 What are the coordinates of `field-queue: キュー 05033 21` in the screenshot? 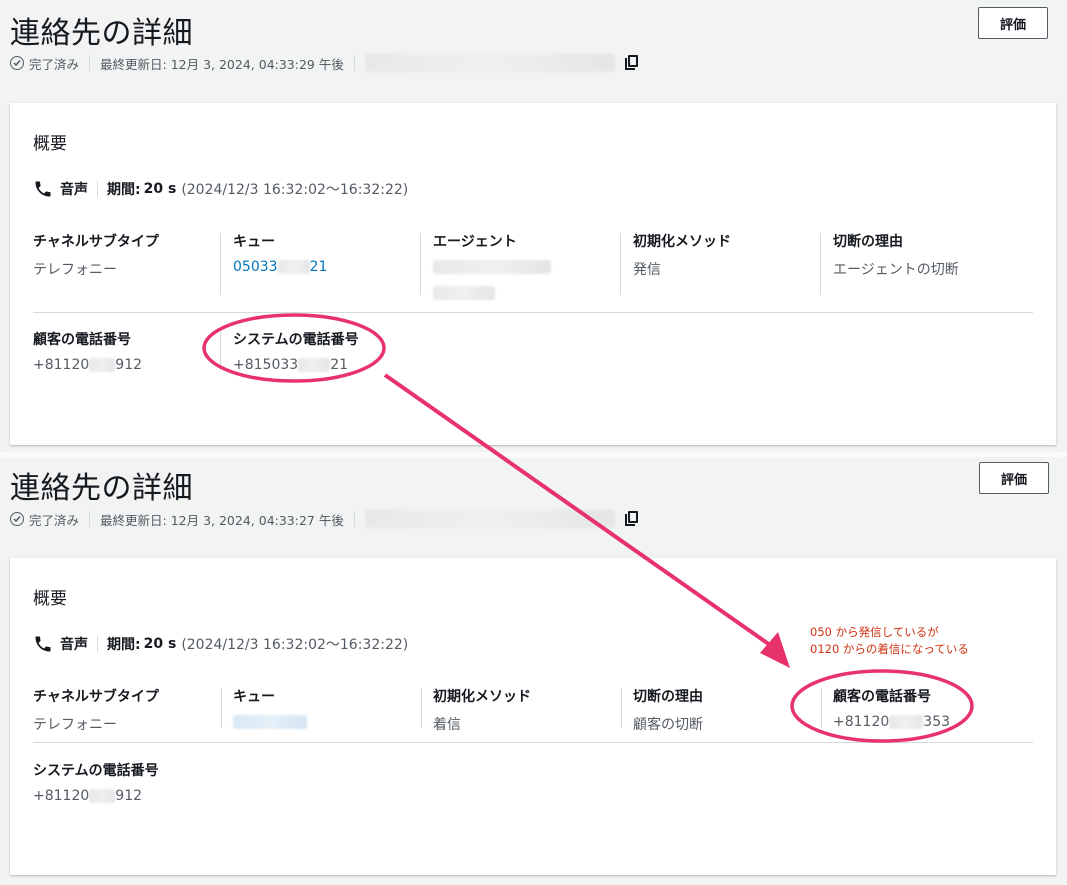 It's located at (323, 253).